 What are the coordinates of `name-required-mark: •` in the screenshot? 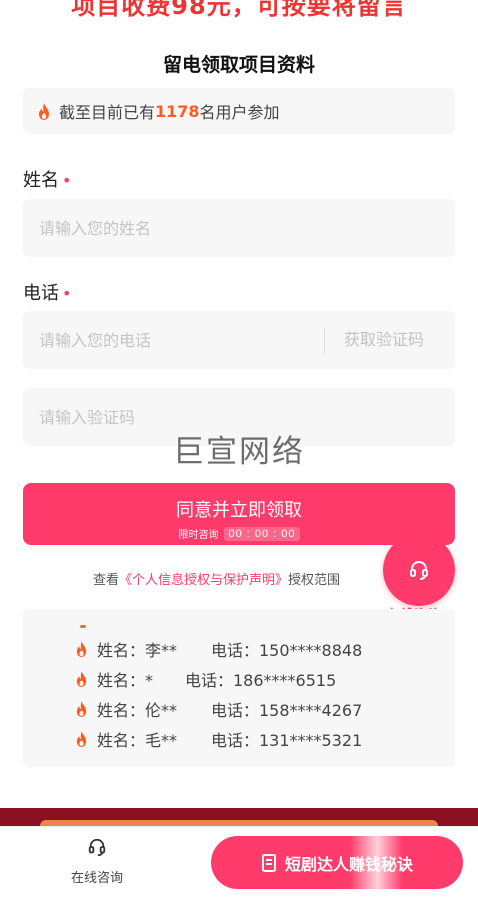 It's located at (67, 180).